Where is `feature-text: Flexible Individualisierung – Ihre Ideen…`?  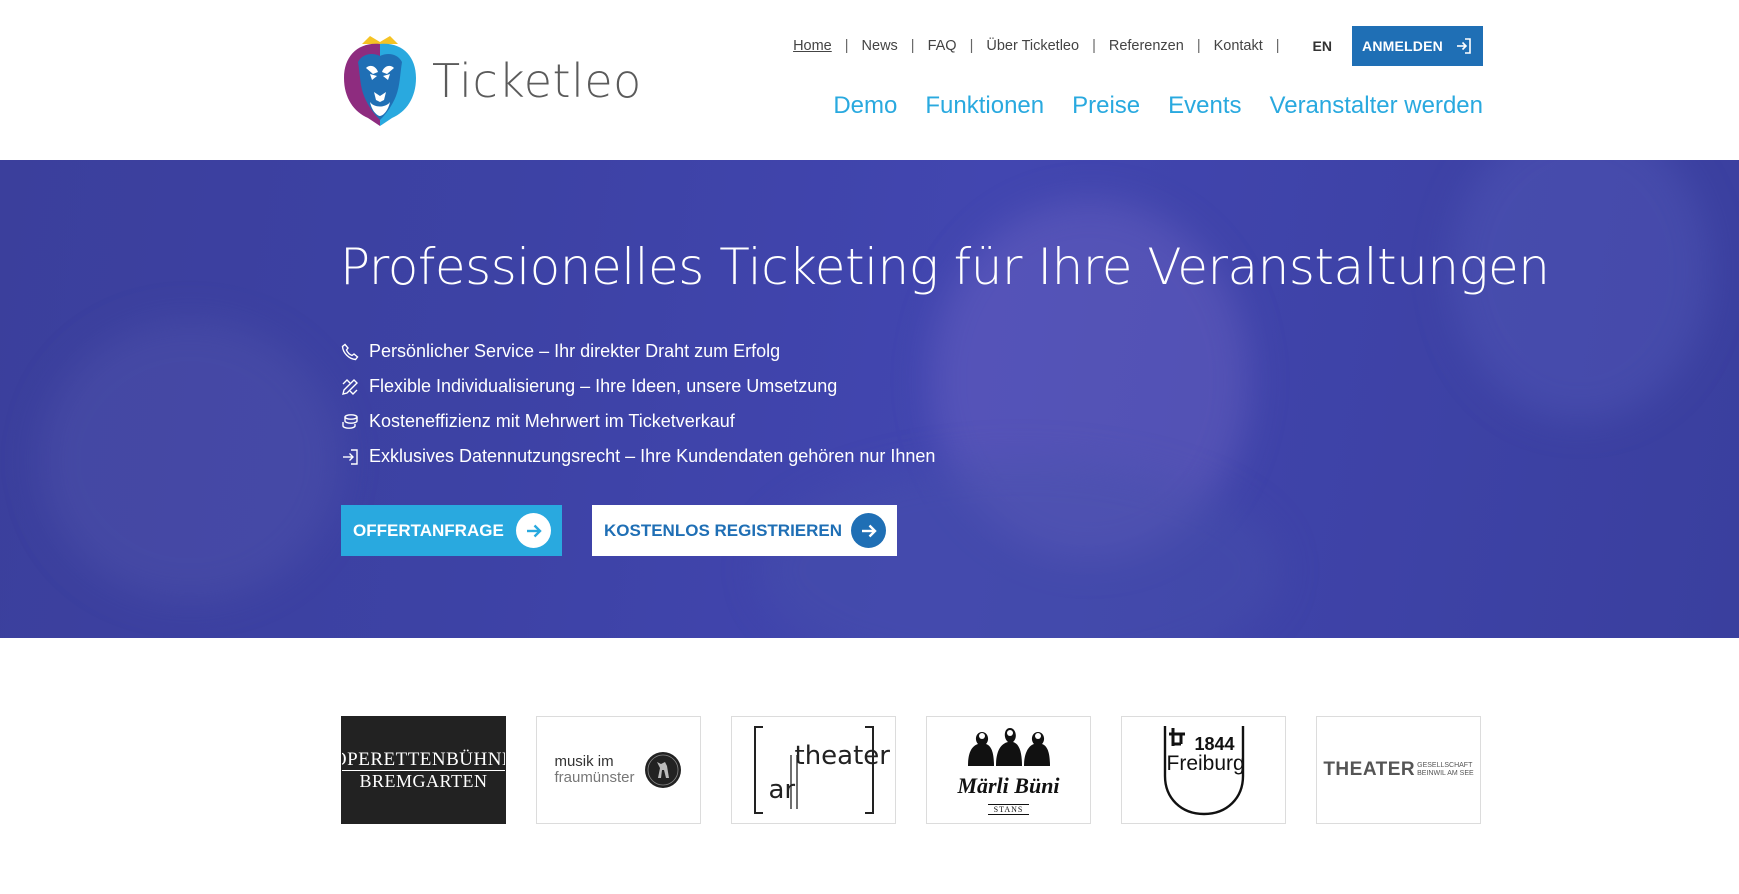 feature-text: Flexible Individualisierung – Ihre Ideen… is located at coordinates (603, 386).